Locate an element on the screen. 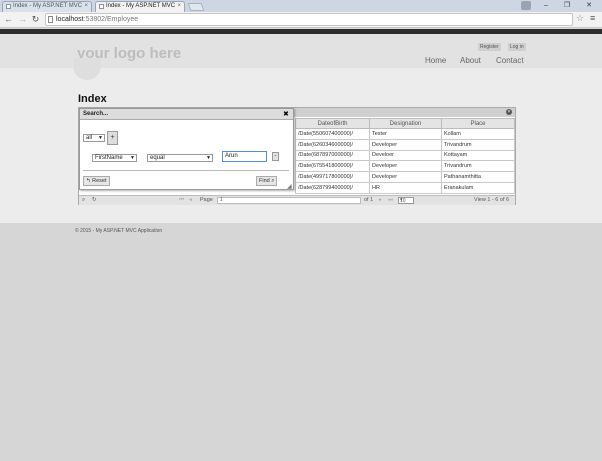 This screenshot has height=461, width=602. last-page-icon: ⏭ is located at coordinates (390, 200).